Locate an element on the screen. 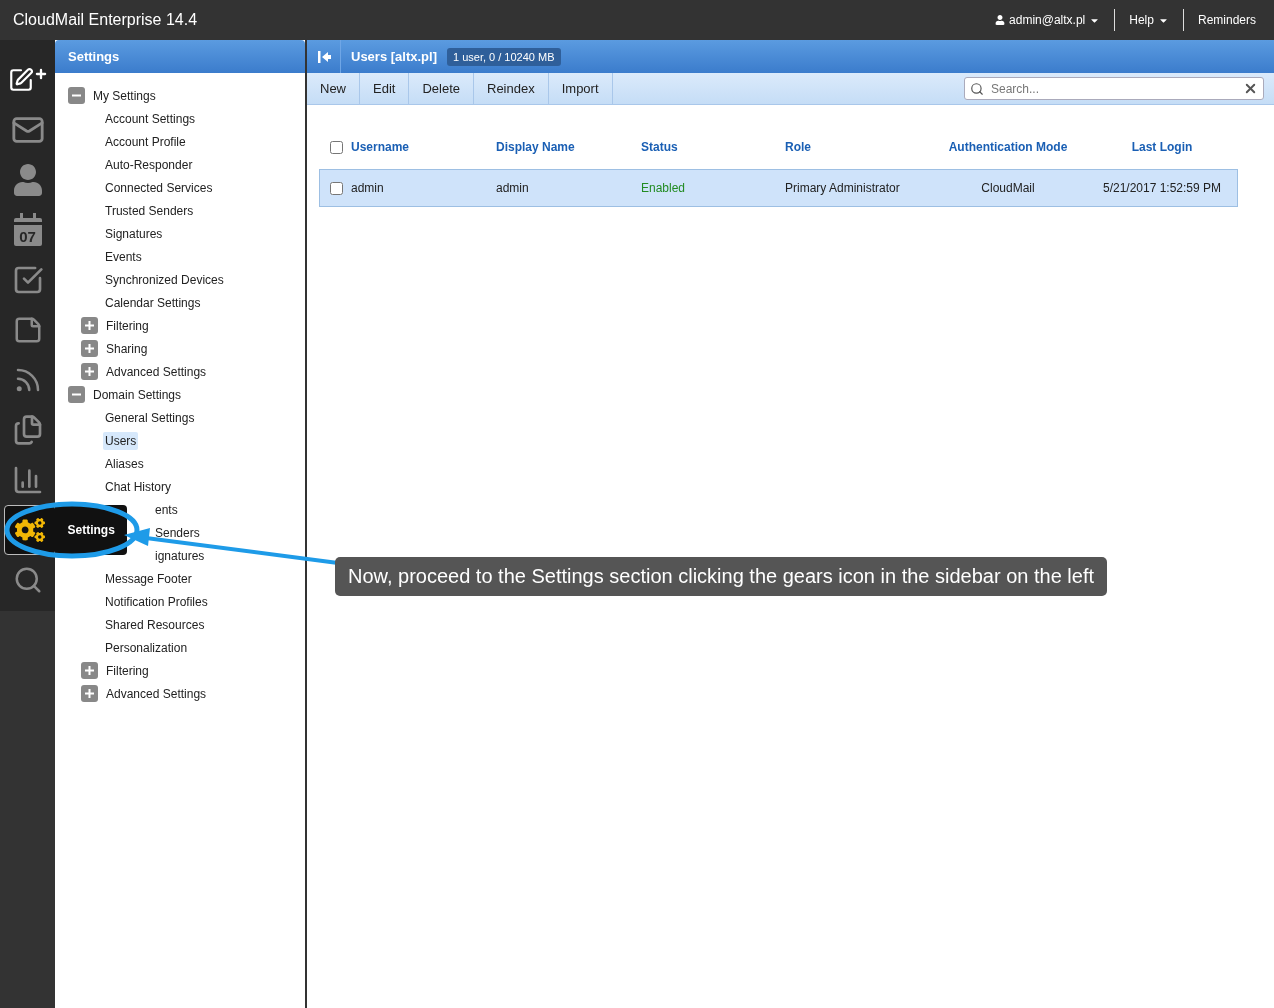 Image resolution: width=1274 pixels, height=1008 pixels. tree-item: Users is located at coordinates (121, 440).